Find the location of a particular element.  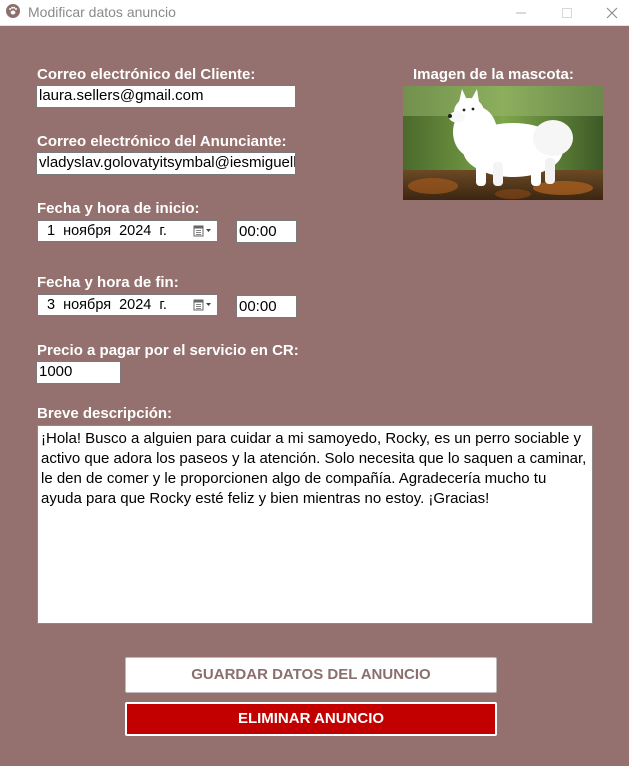

start-datetime-label: Fecha y hora de inicio: is located at coordinates (118, 208).